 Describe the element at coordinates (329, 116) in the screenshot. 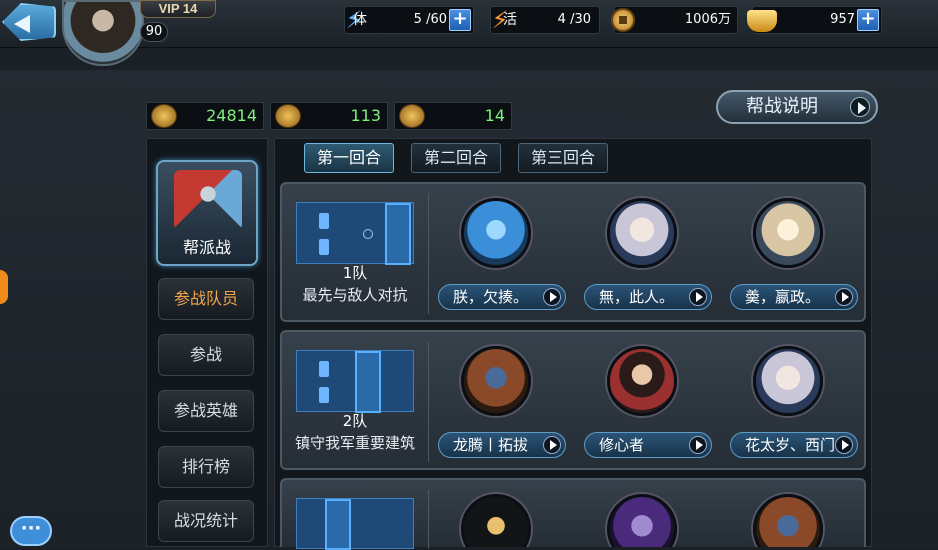

I see `resource-mask: 113` at that location.